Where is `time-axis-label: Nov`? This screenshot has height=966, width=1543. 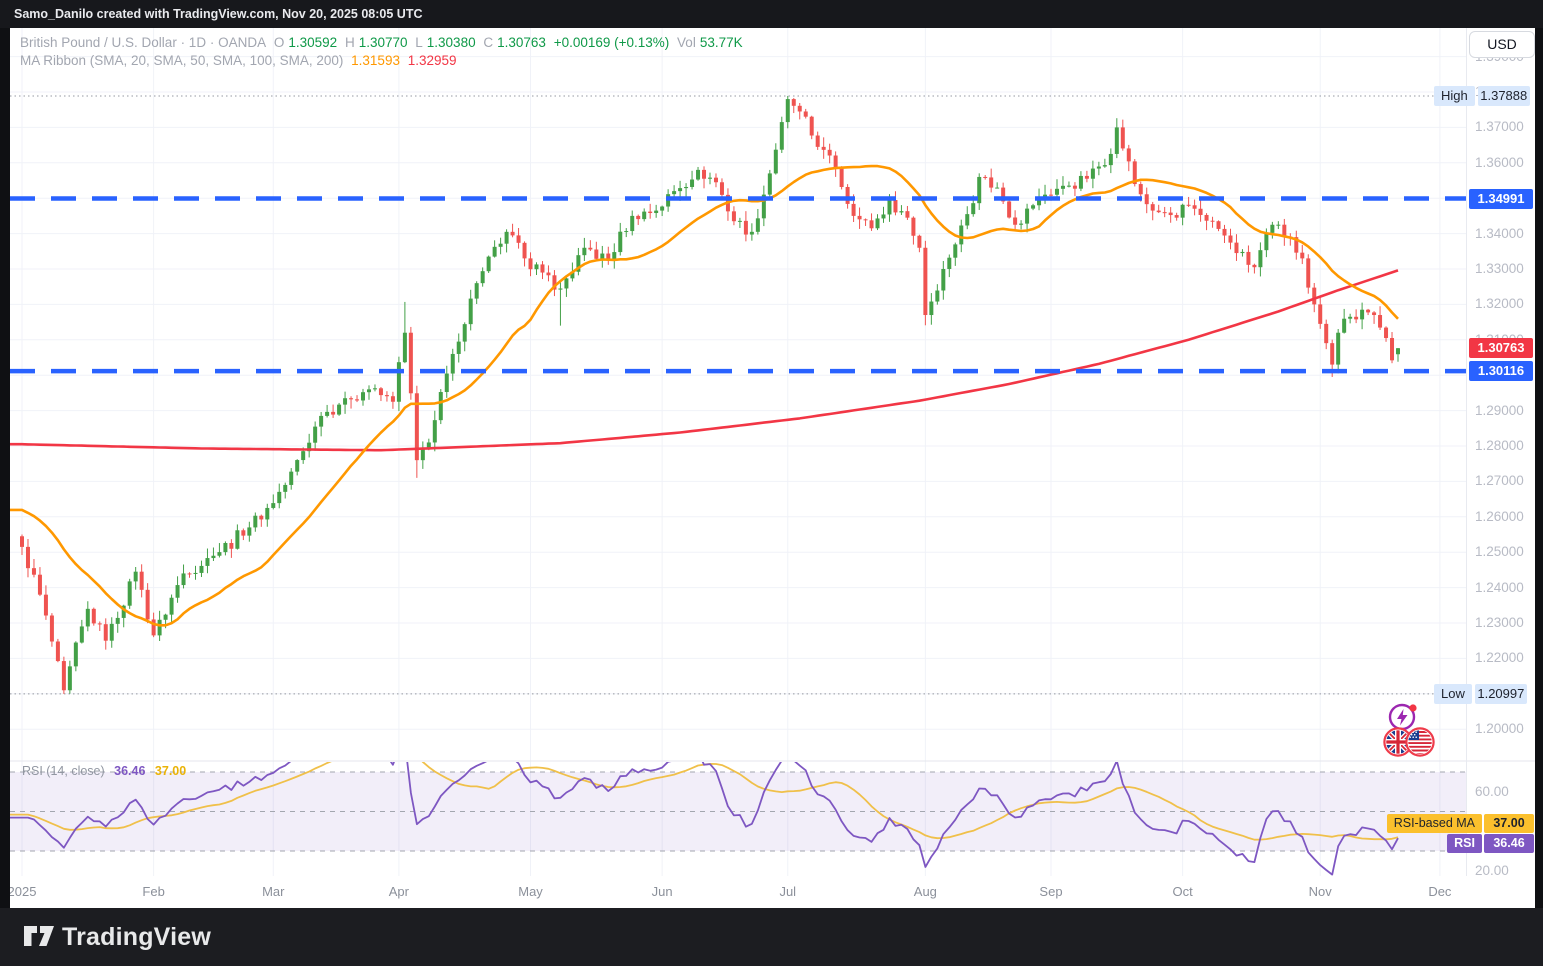 time-axis-label: Nov is located at coordinates (1320, 891).